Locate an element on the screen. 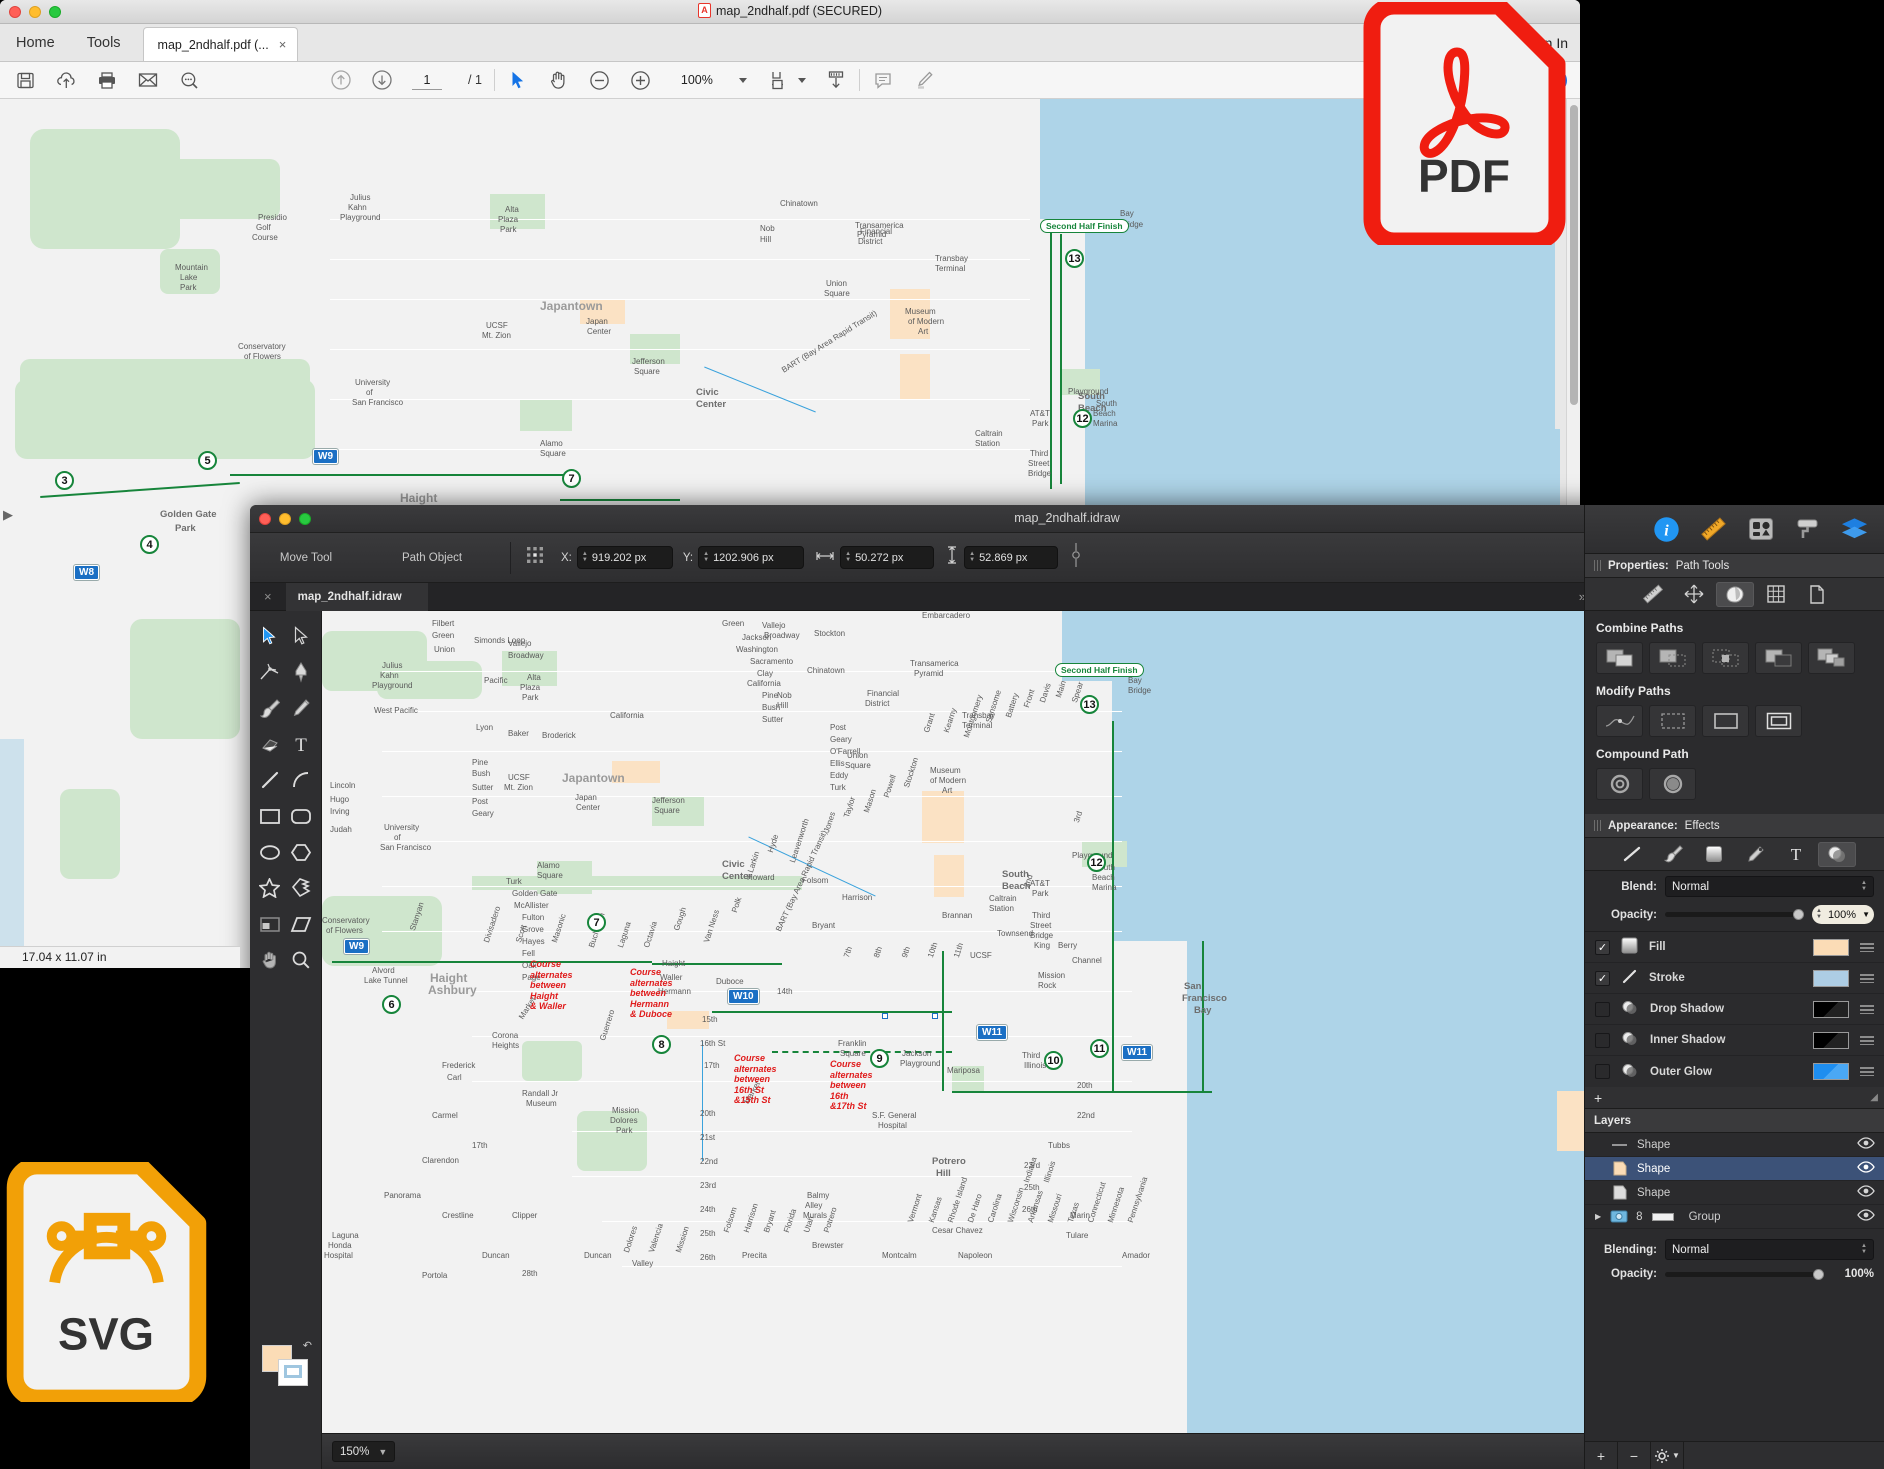 The width and height of the screenshot is (1884, 1469). height-input: ▲ ▼ 52.869 px is located at coordinates (1011, 557).